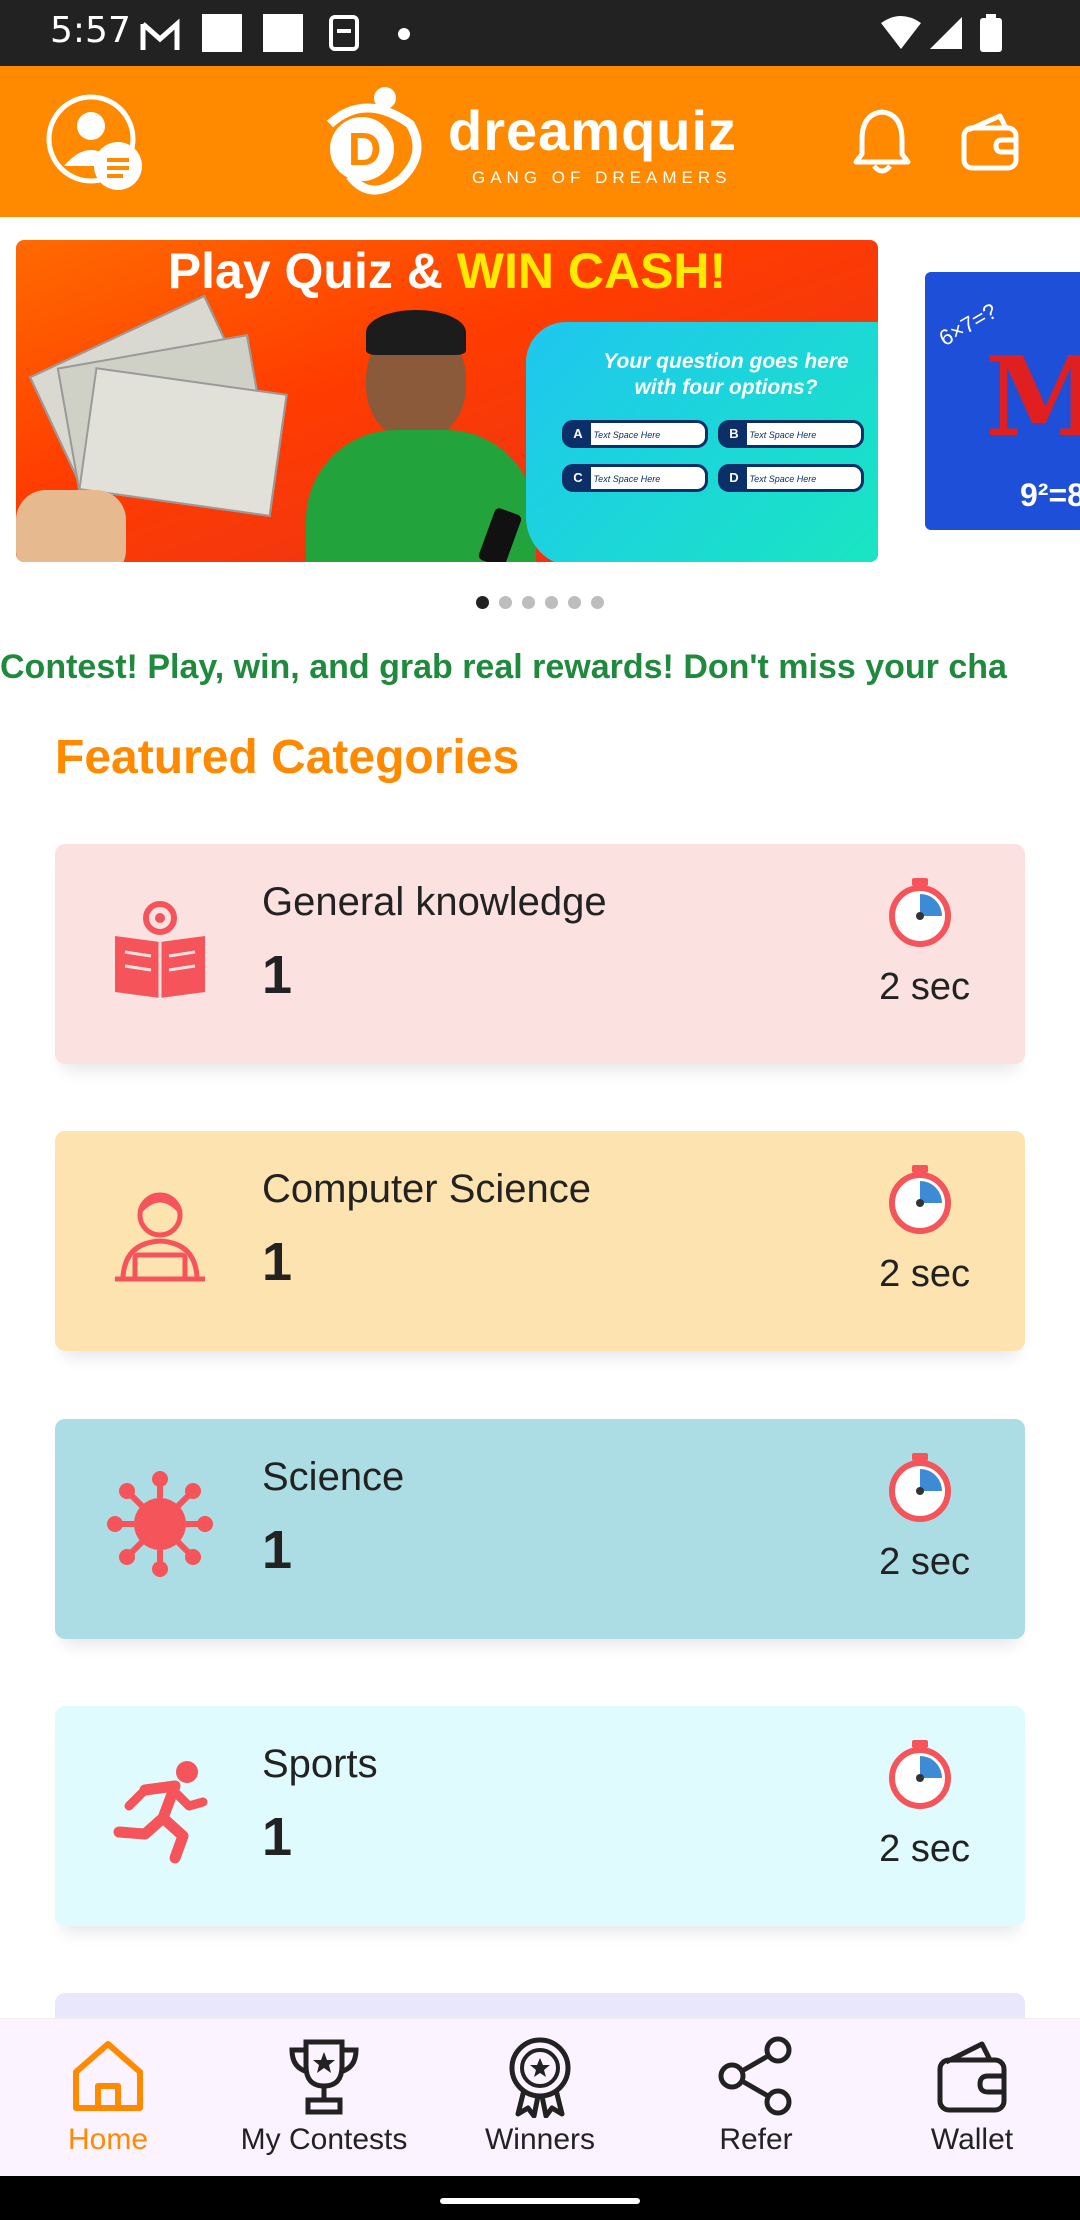 Image resolution: width=1080 pixels, height=2220 pixels. Describe the element at coordinates (755, 2076) in the screenshot. I see `share-icon` at that location.